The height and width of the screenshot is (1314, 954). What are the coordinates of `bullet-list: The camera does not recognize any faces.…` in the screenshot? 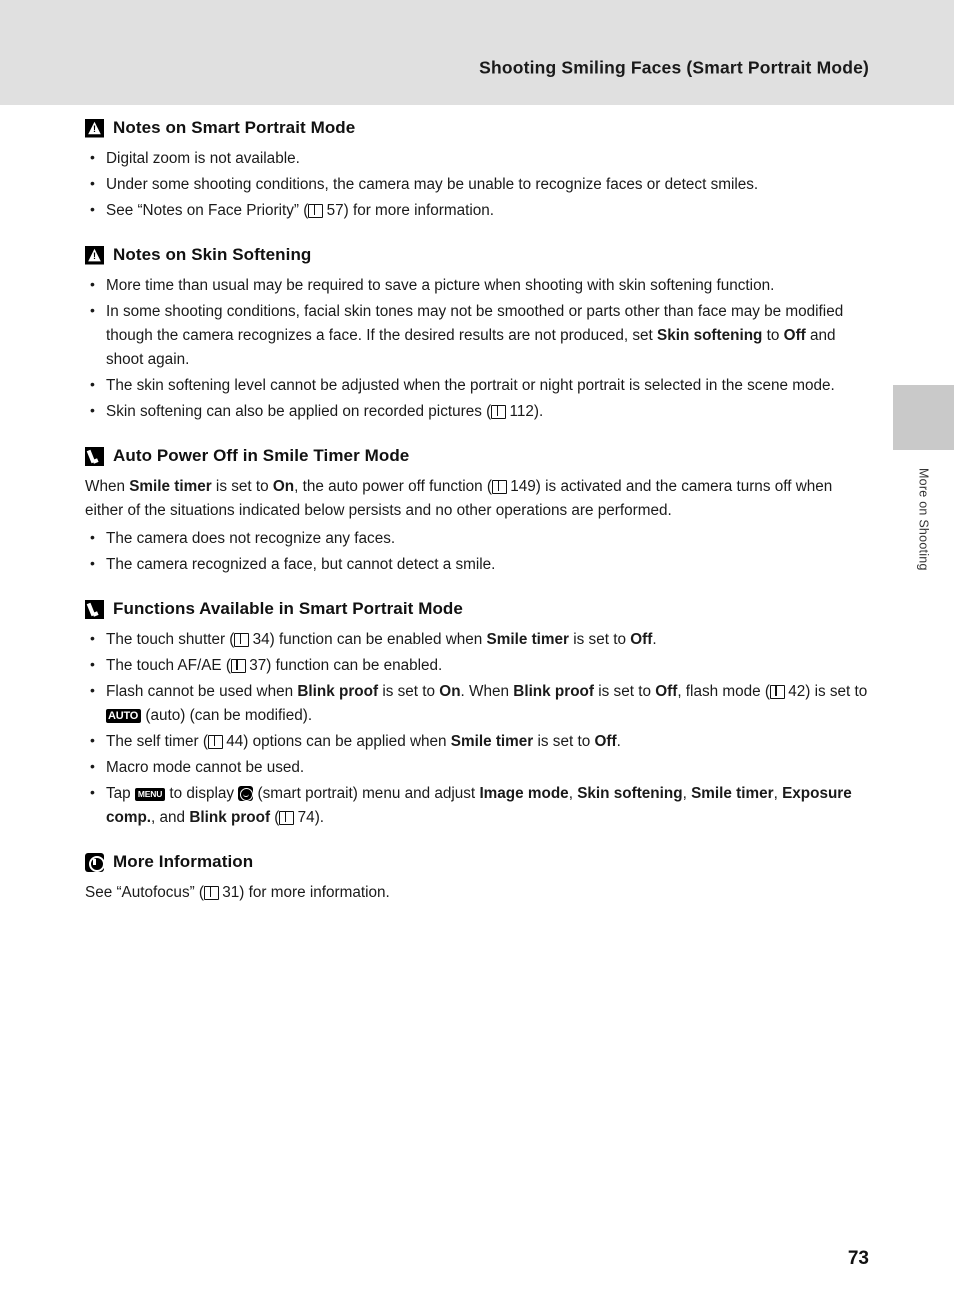 It's located at (477, 552).